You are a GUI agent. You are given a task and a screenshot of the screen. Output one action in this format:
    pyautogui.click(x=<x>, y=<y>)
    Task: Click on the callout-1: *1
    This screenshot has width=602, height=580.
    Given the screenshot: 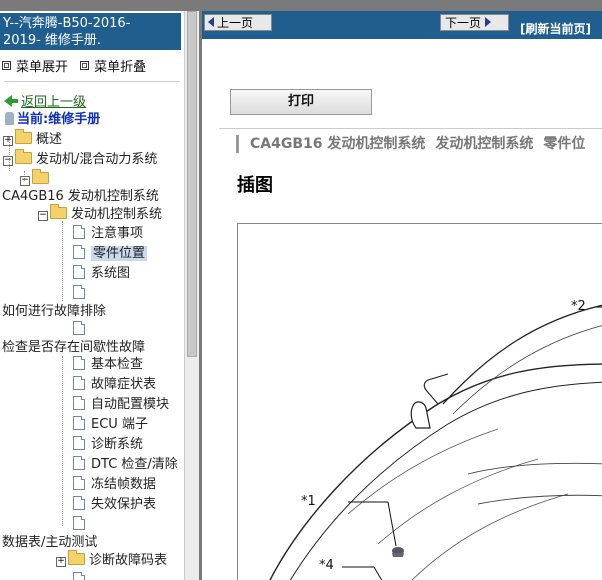 What is the action you would take?
    pyautogui.click(x=308, y=501)
    